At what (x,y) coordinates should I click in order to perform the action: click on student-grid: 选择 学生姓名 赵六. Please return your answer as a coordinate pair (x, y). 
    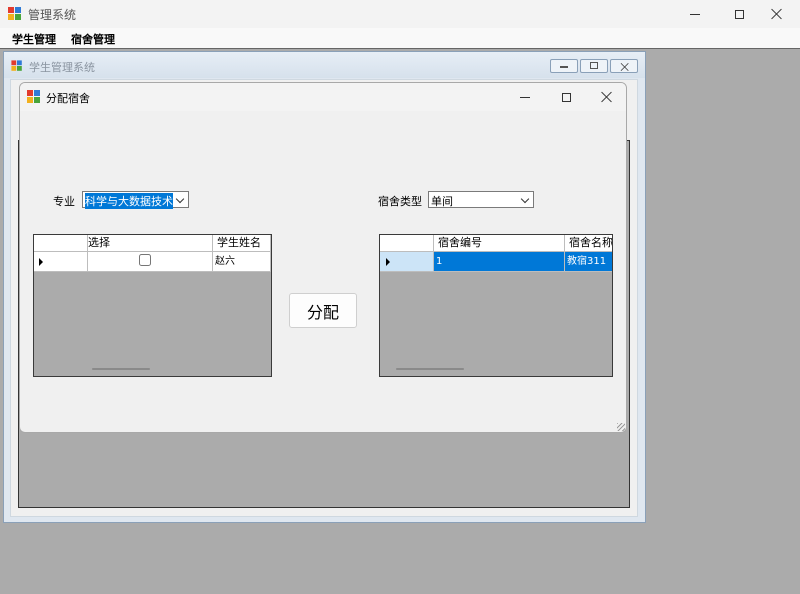
    Looking at the image, I should click on (152, 305).